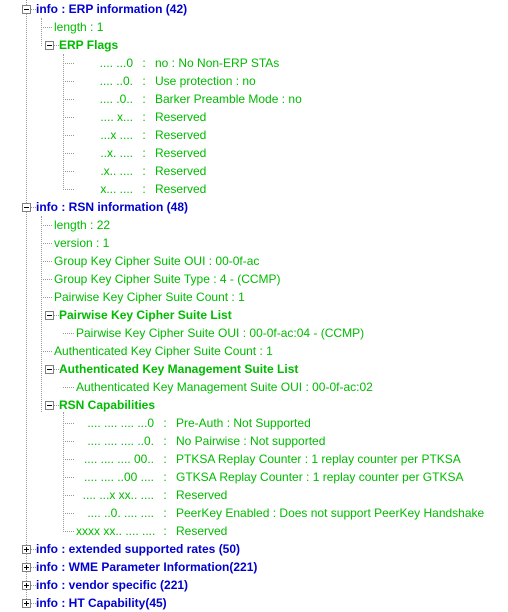 This screenshot has height=612, width=508. I want to click on tree-leaf-label: Authenticated Key Cipher Suite Count : 1, so click(163, 351).